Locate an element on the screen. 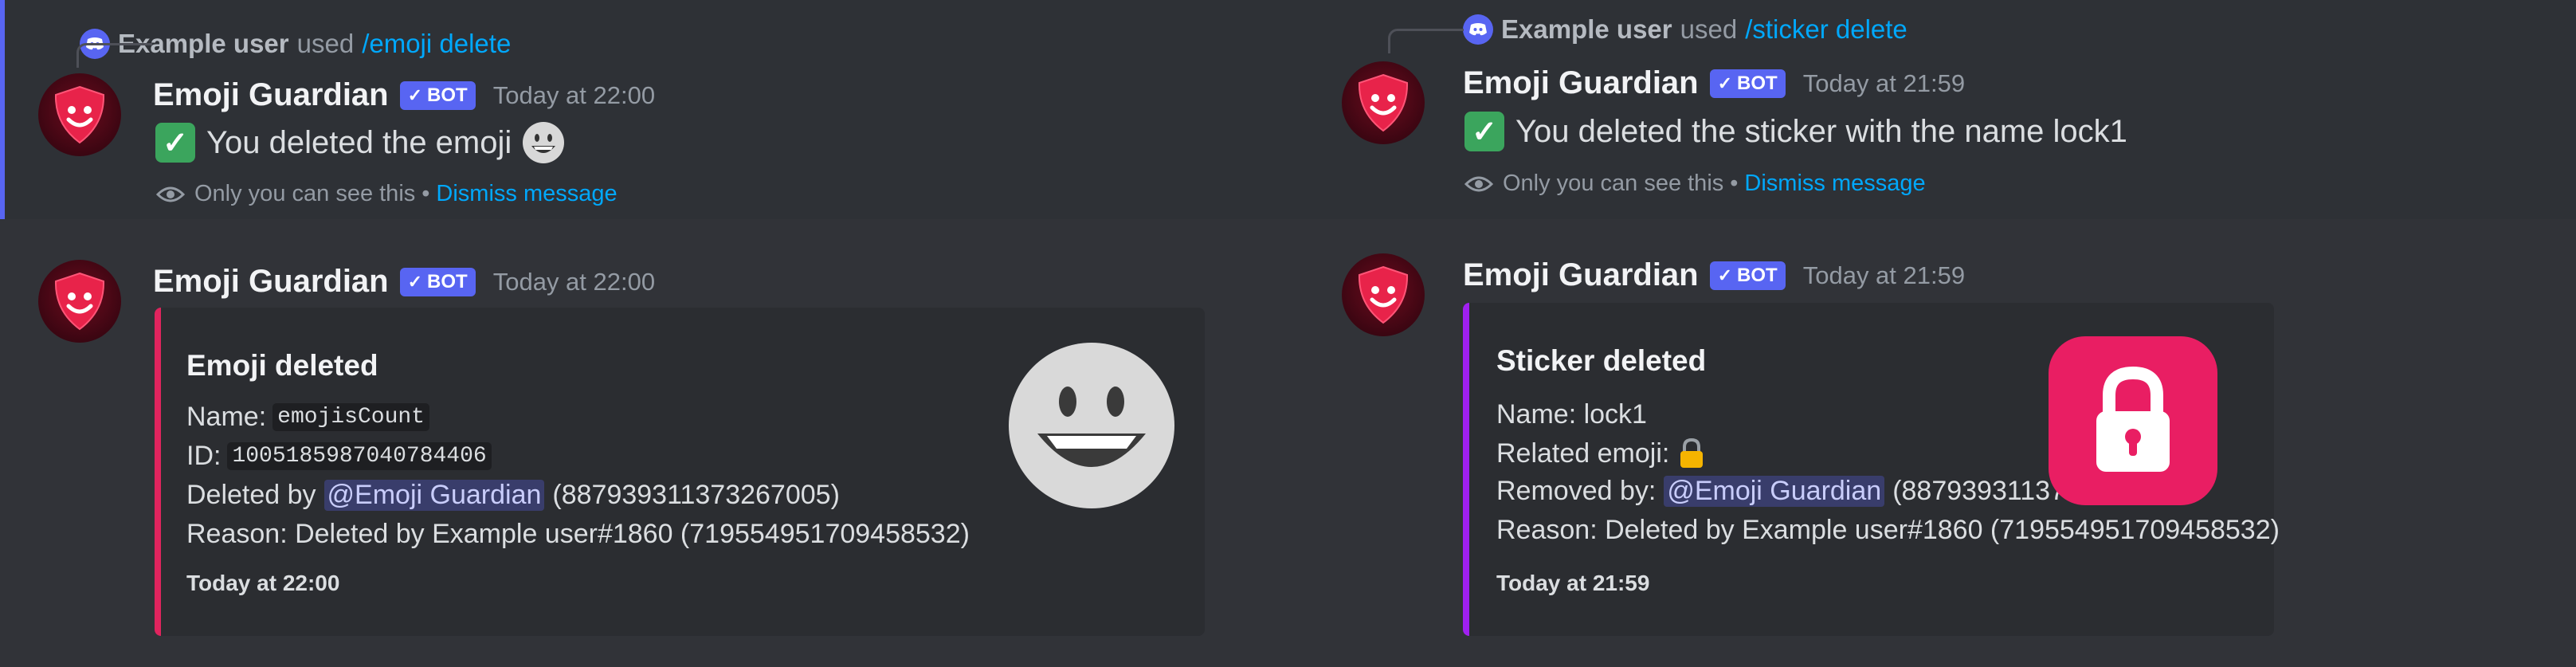  mention-id: (887939311373267005) is located at coordinates (696, 495).